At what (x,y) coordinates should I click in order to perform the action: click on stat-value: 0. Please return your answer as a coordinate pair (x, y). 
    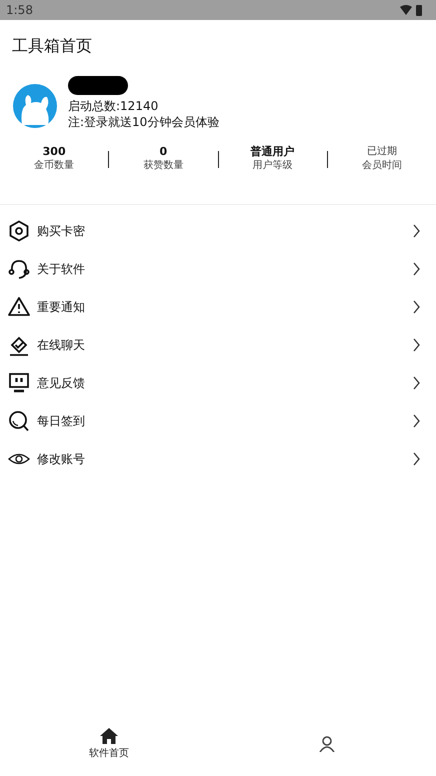
    Looking at the image, I should click on (164, 152).